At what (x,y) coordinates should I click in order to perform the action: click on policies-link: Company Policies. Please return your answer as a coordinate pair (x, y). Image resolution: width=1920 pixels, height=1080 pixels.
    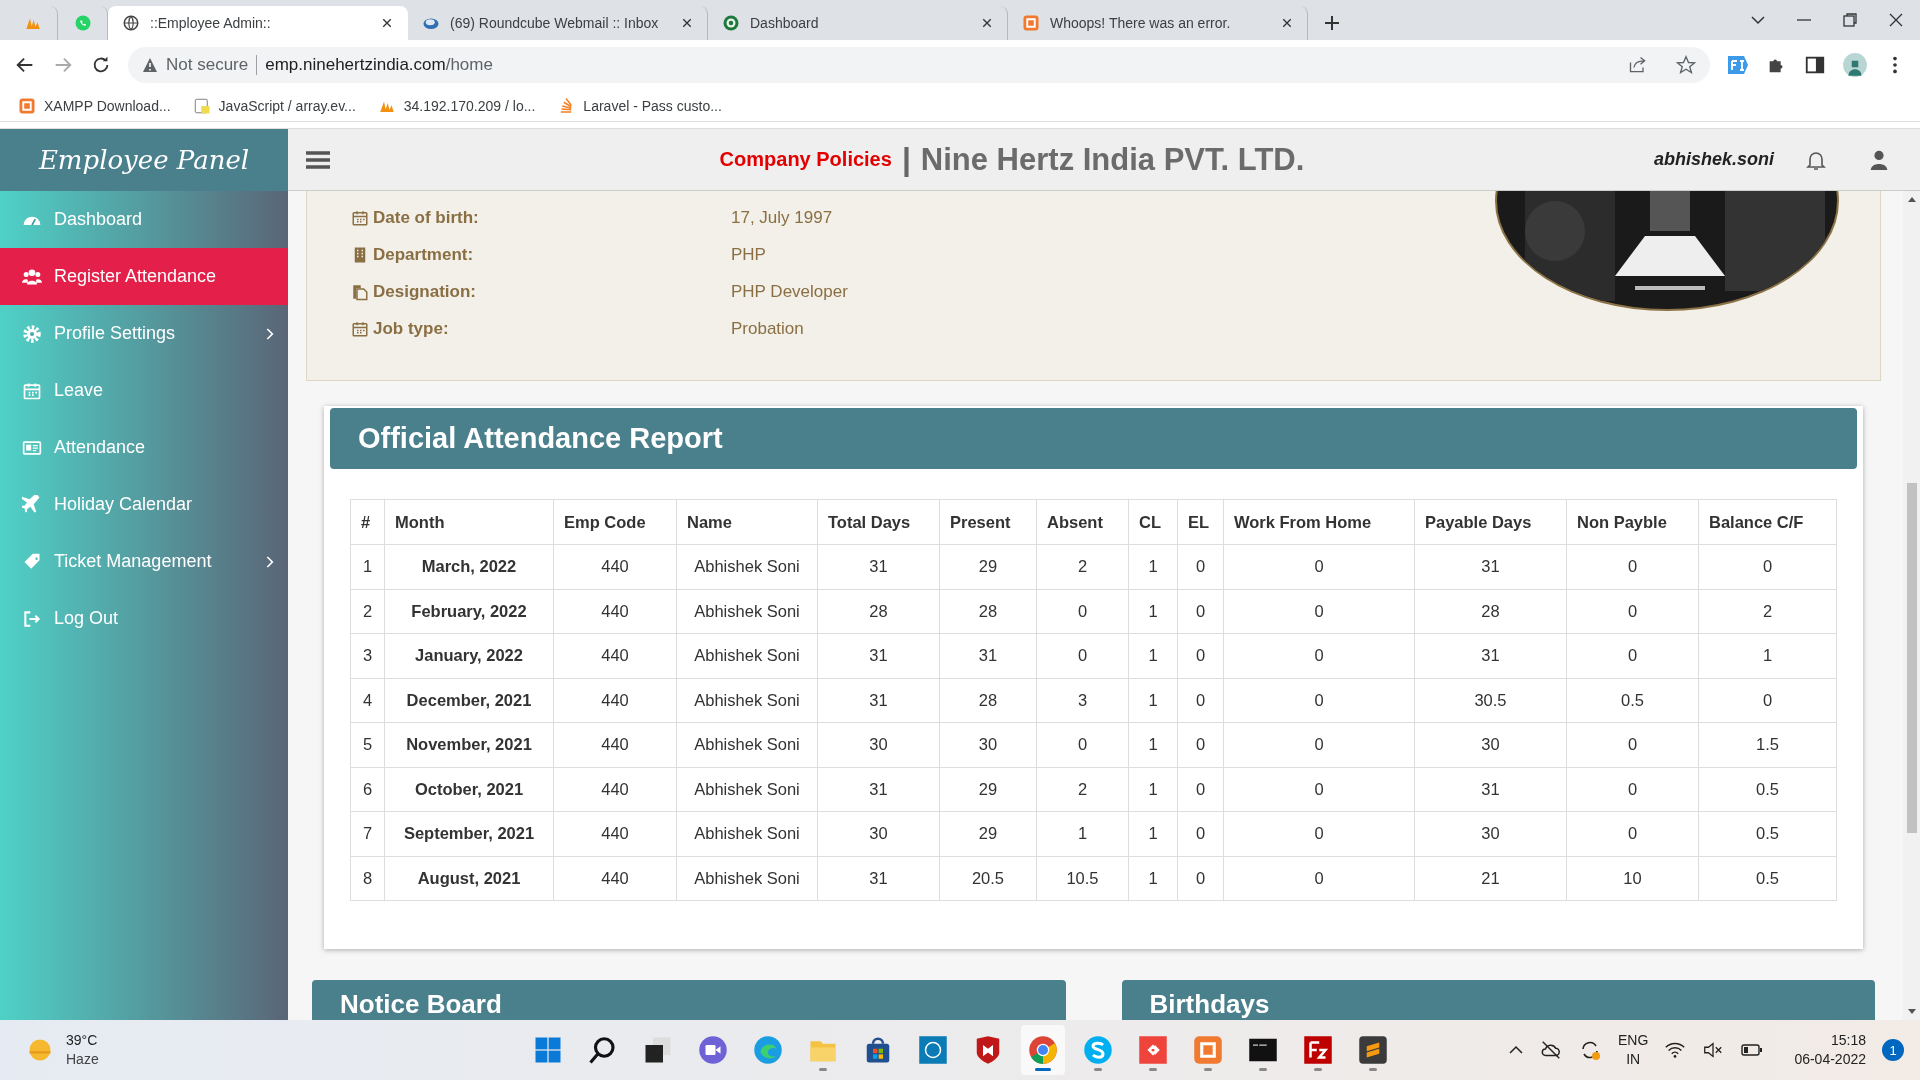
    Looking at the image, I should click on (805, 159).